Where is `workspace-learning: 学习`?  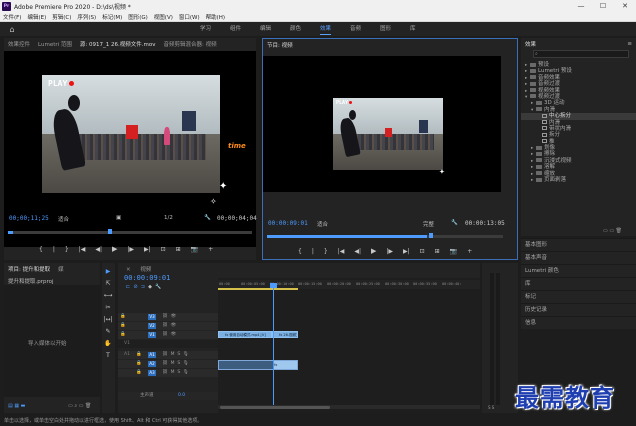 workspace-learning: 学习 is located at coordinates (205, 29).